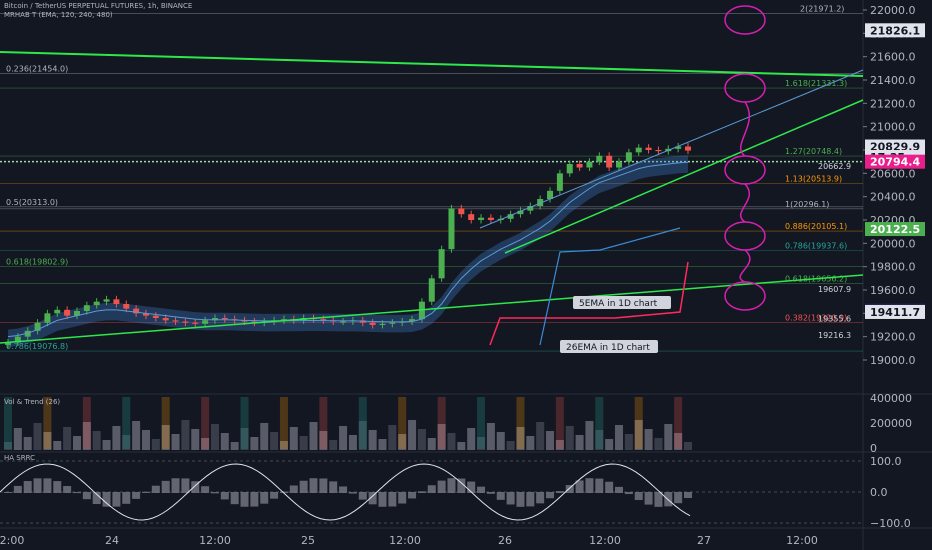 Image resolution: width=932 pixels, height=550 pixels. Describe the element at coordinates (893, 80) in the screenshot. I see `y-tick-label: 21400.0` at that location.